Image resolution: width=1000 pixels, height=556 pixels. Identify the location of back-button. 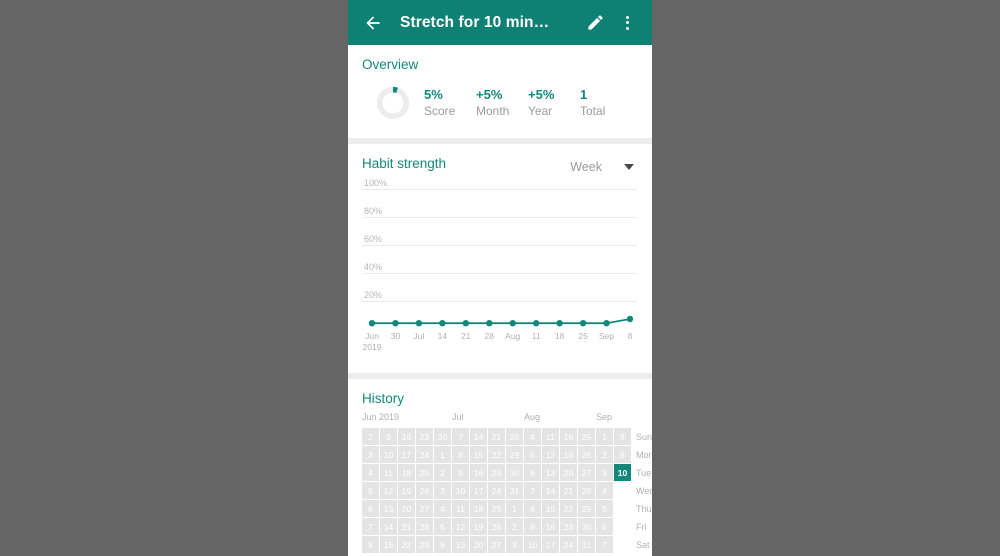
(373, 23).